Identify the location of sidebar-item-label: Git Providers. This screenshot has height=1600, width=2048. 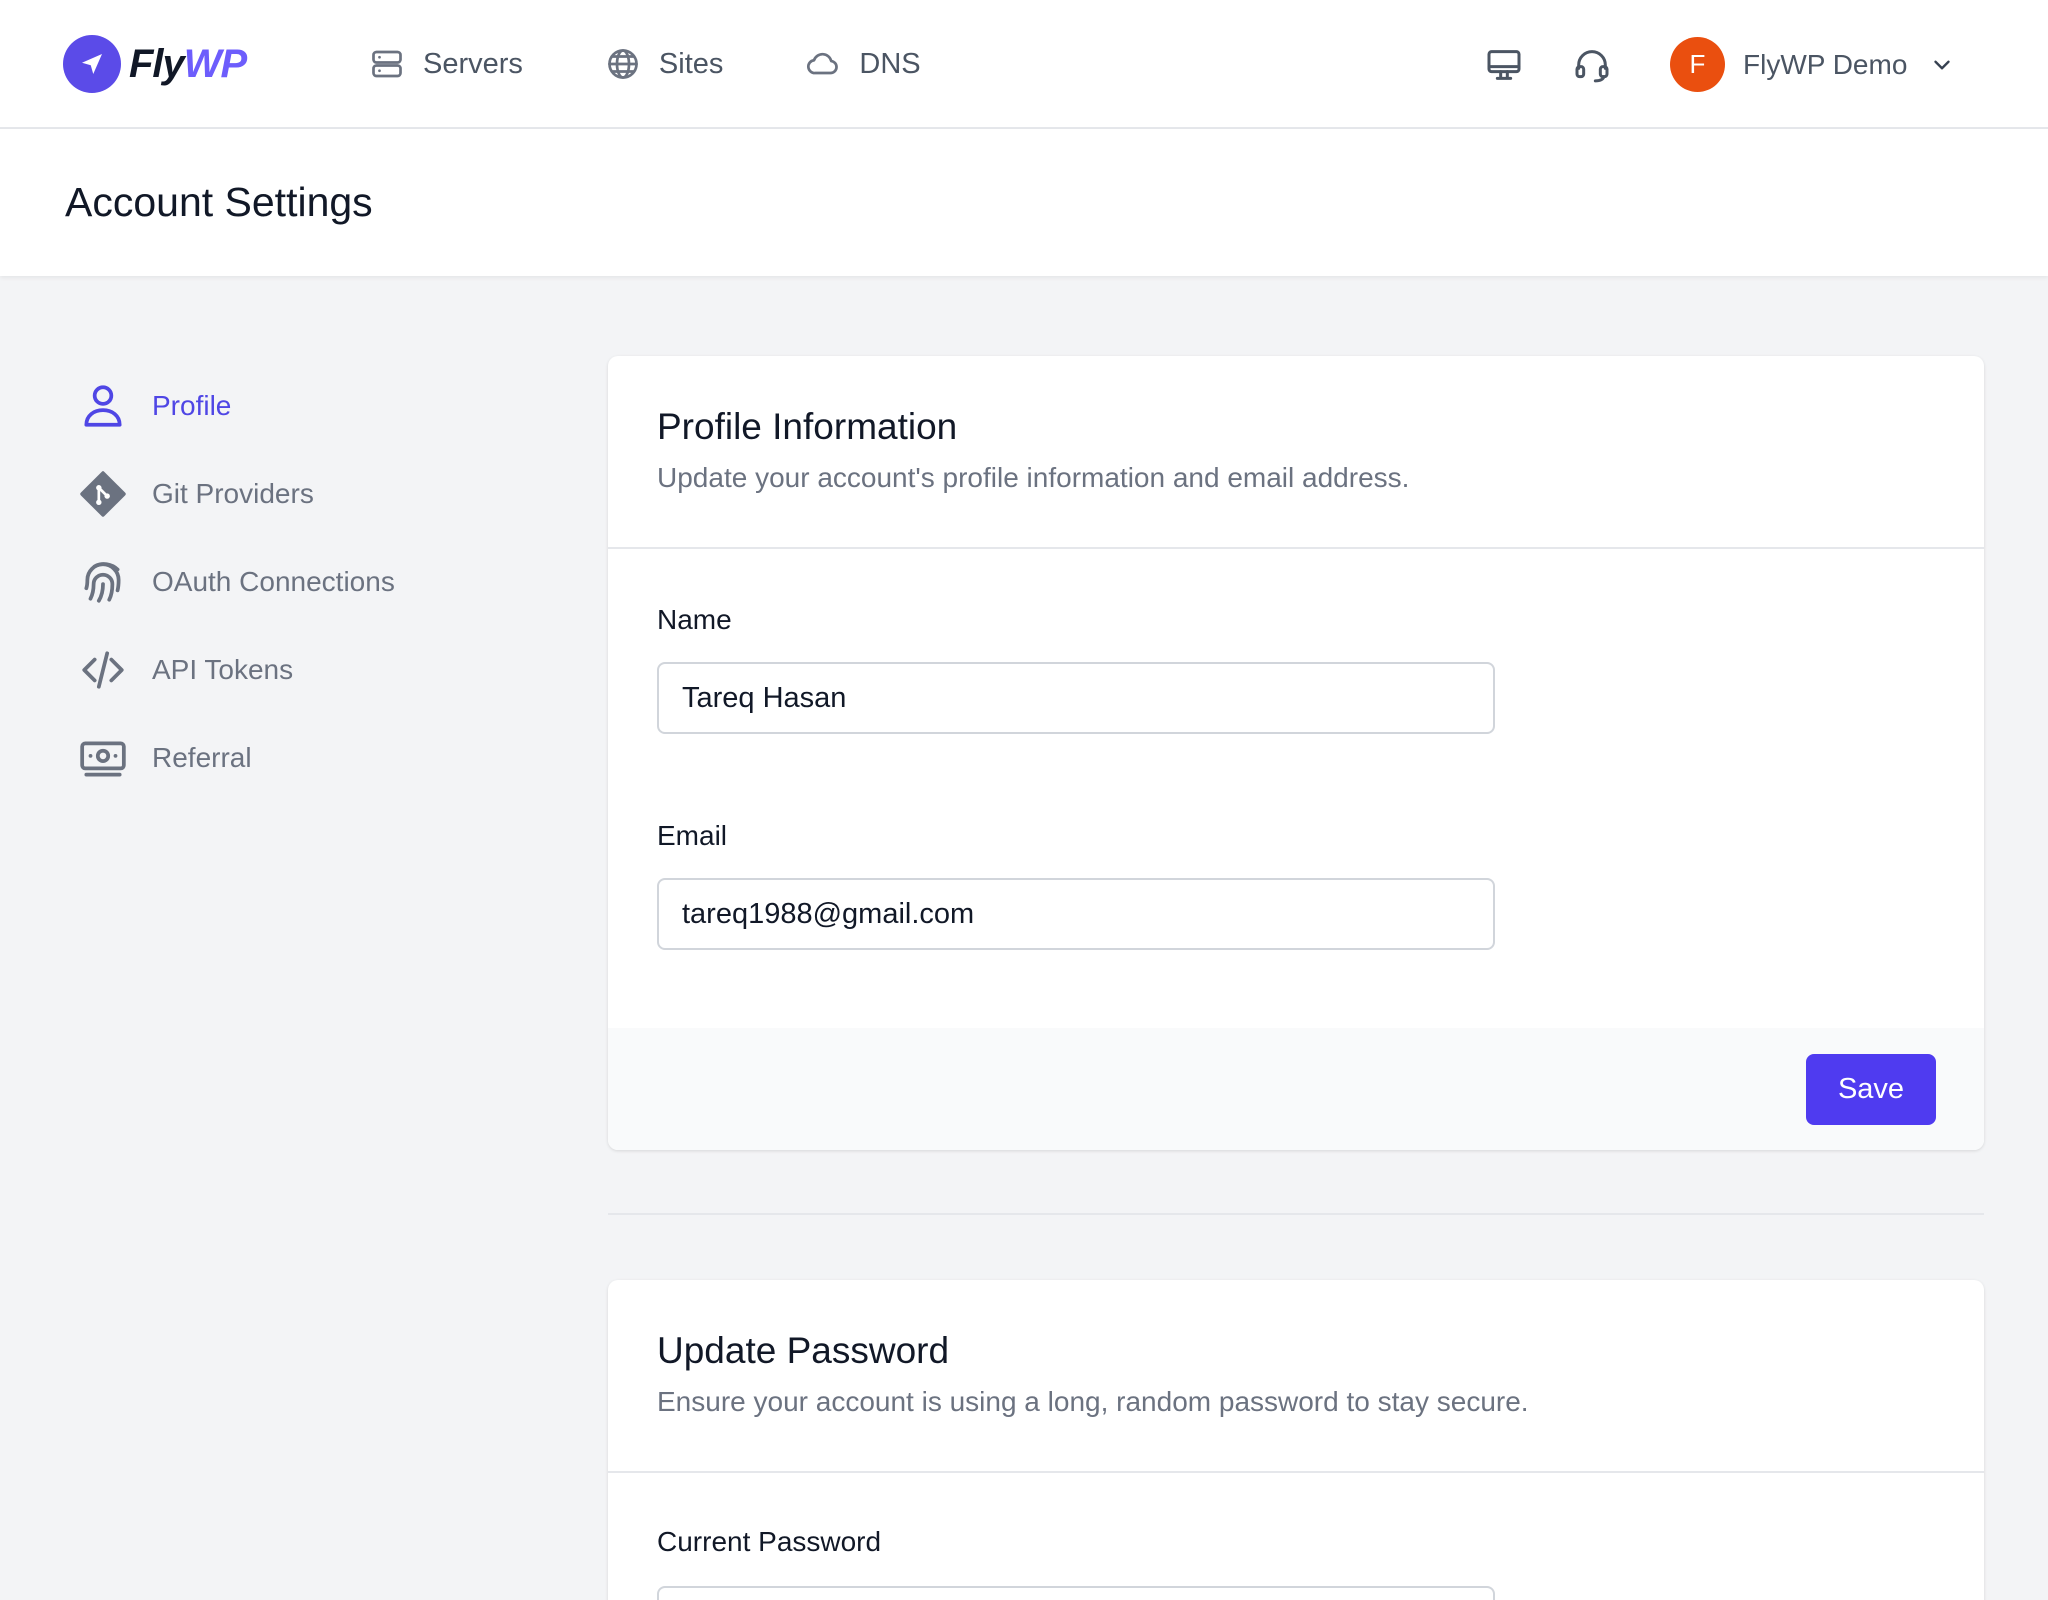
(233, 493).